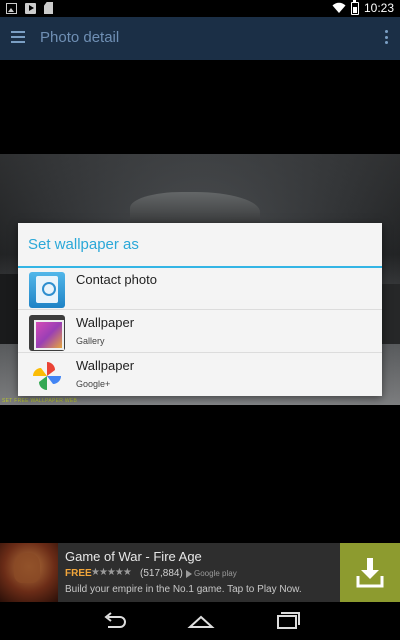 The width and height of the screenshot is (400, 640). What do you see at coordinates (111, 572) in the screenshot?
I see `ad-rating-stars: ★★★★★` at bounding box center [111, 572].